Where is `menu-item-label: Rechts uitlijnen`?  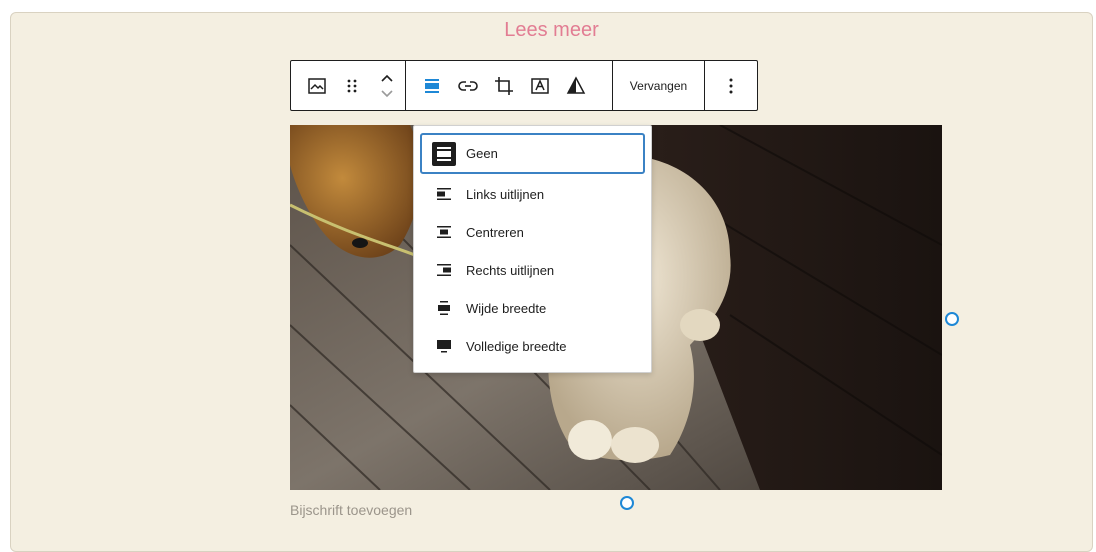 menu-item-label: Rechts uitlijnen is located at coordinates (510, 270).